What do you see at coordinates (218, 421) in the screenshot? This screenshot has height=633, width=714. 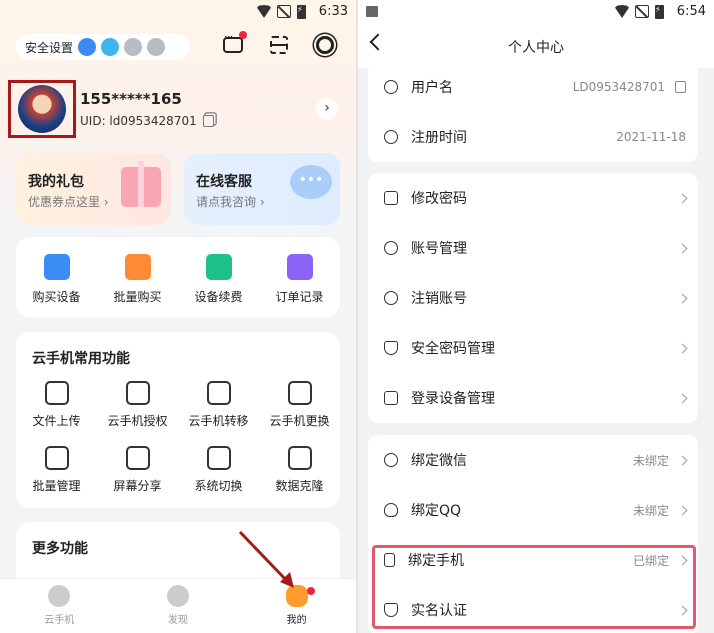 I see `transfer-label: 云手机转移` at bounding box center [218, 421].